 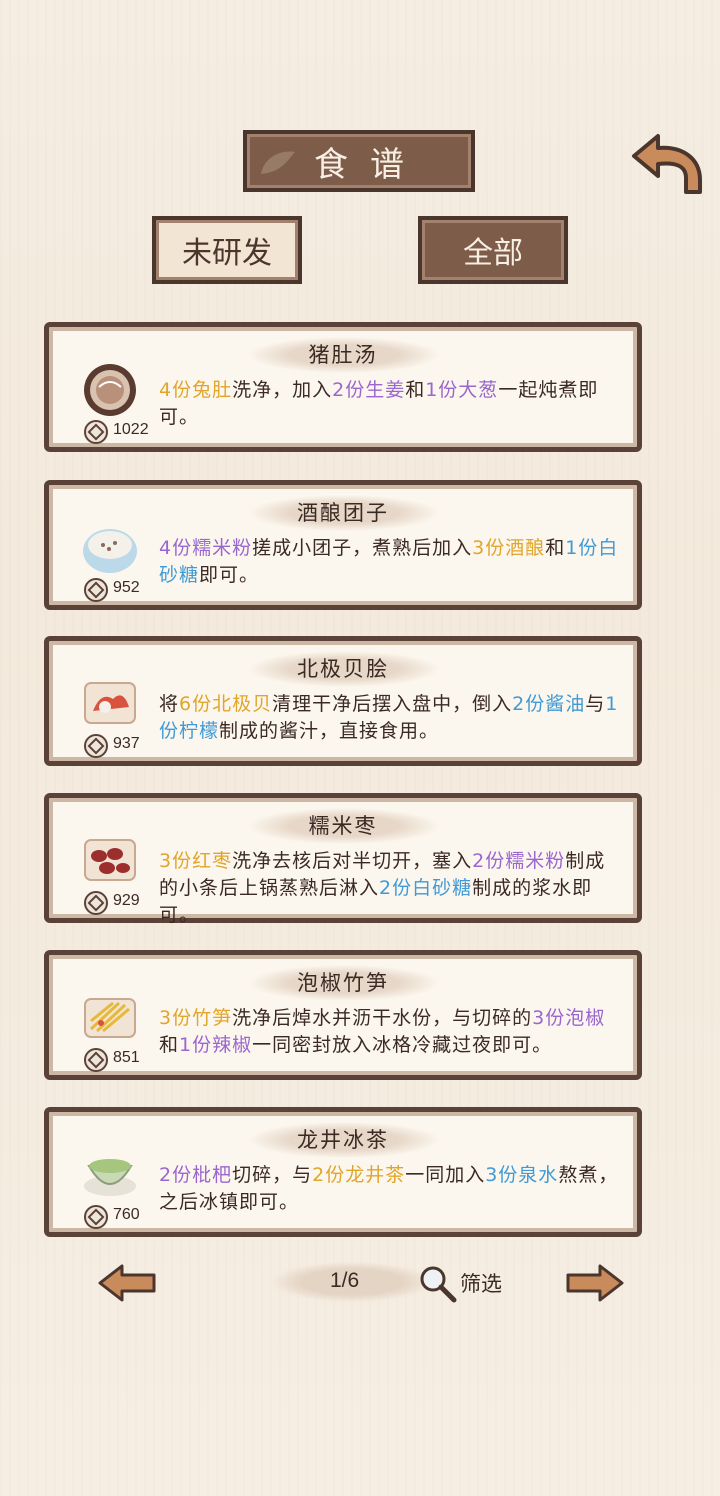 I want to click on description-text: 将, so click(x=169, y=704).